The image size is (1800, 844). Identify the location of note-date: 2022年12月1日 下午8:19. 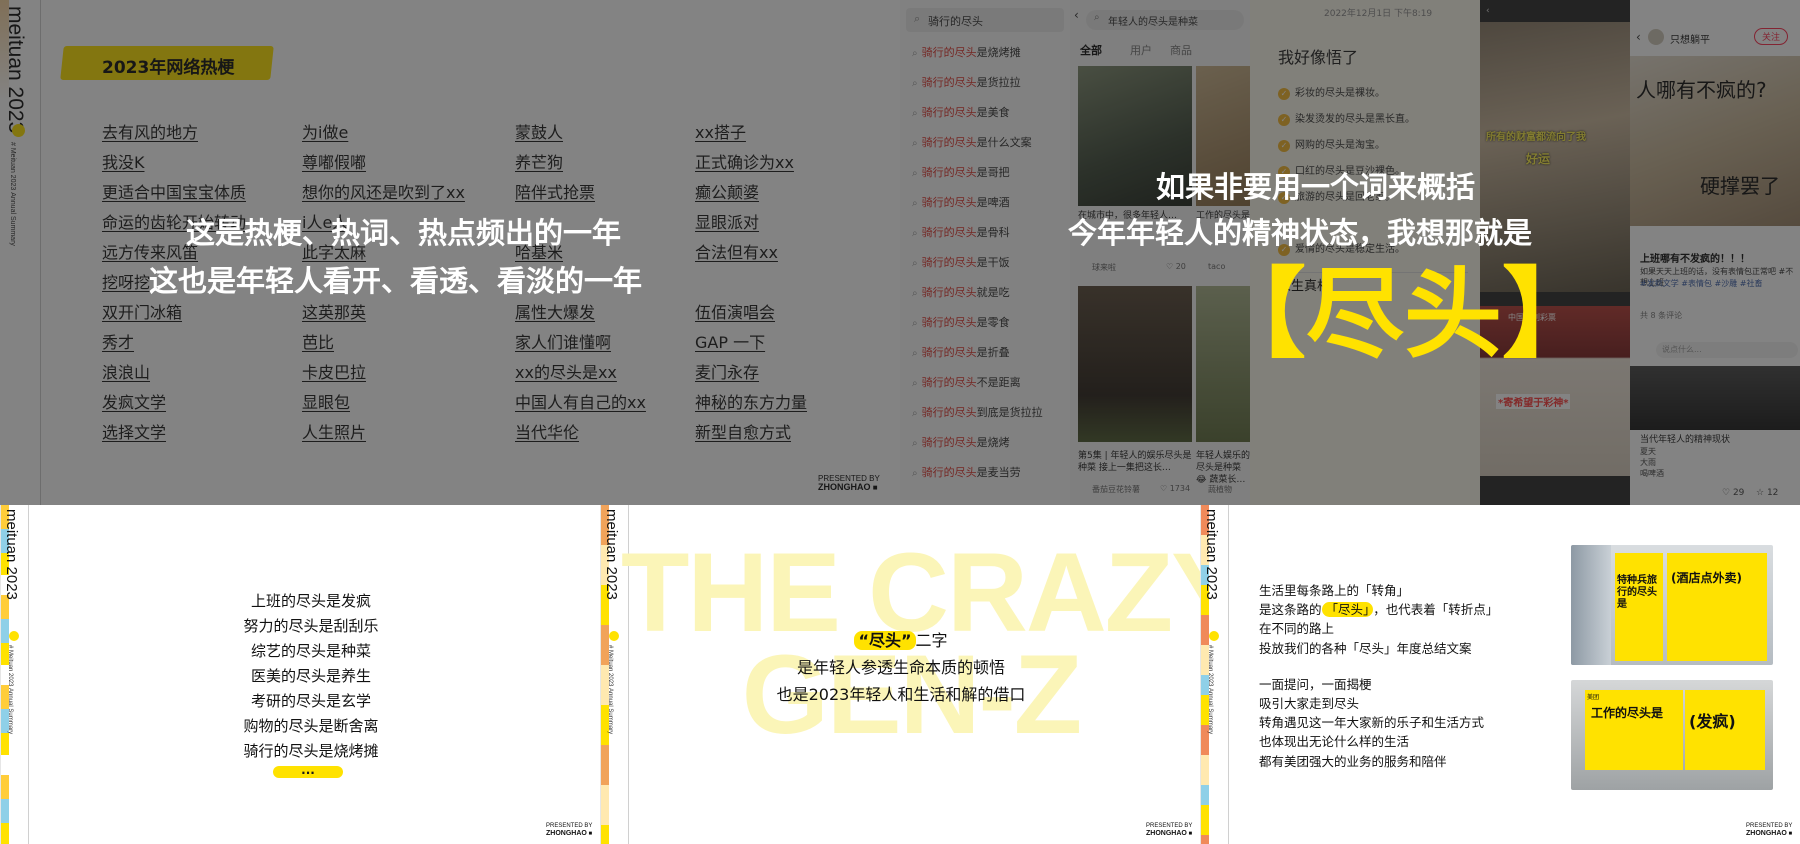
(1378, 14).